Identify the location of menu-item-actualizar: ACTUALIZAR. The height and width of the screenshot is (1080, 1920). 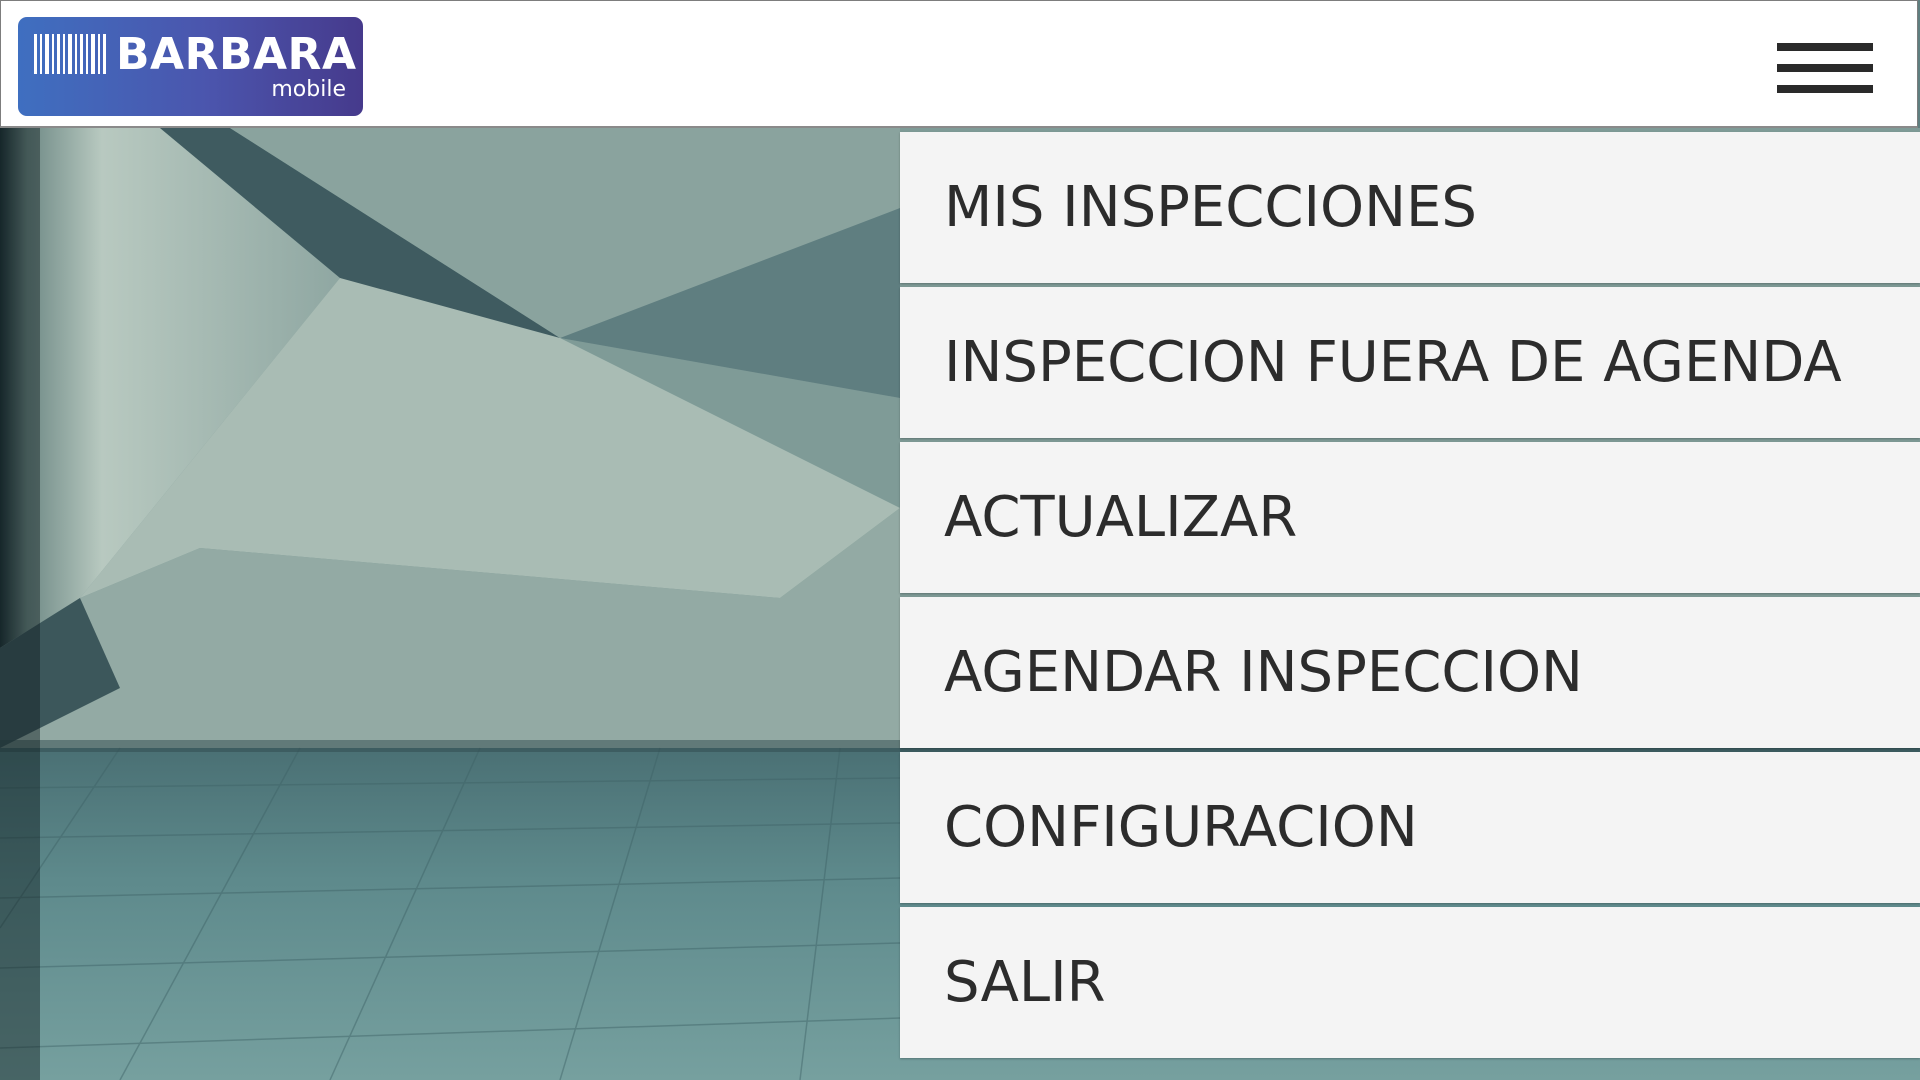
(1410, 517).